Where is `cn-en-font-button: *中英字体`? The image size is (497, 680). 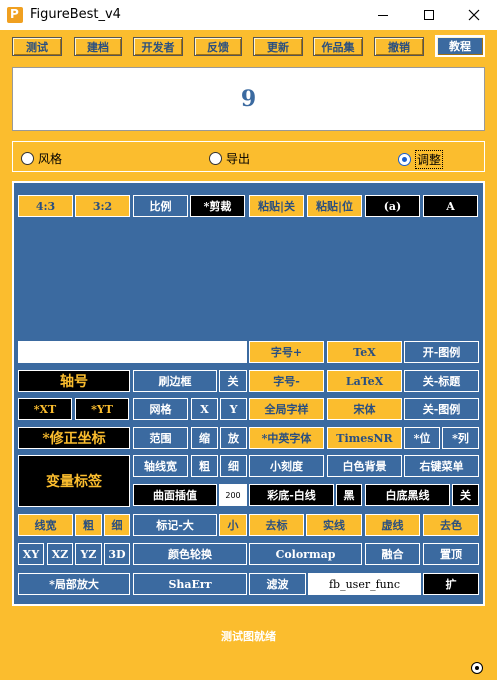 cn-en-font-button: *中英字体 is located at coordinates (286, 438).